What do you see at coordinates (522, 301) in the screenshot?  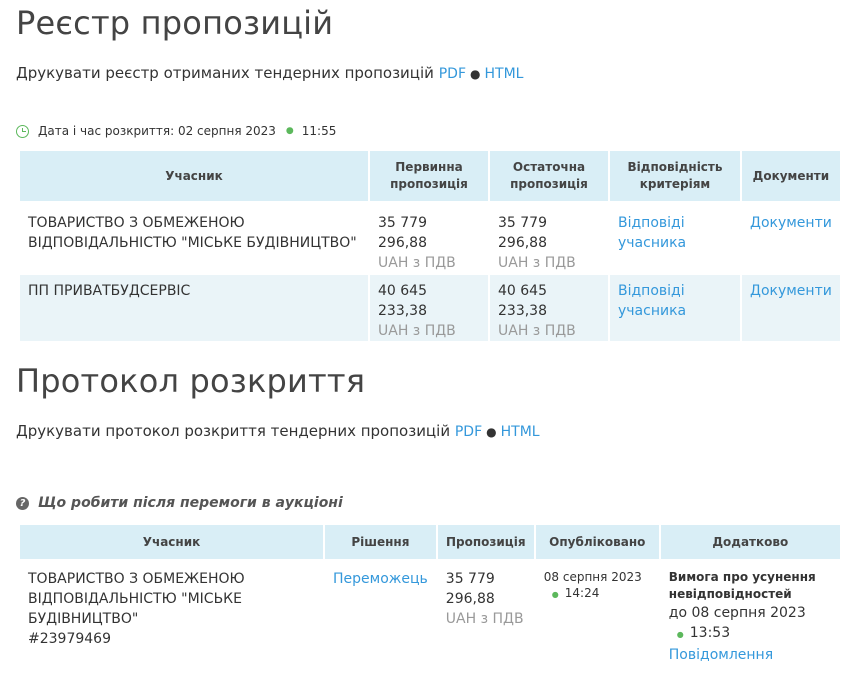 I see `final-amount: 40 645 233,38` at bounding box center [522, 301].